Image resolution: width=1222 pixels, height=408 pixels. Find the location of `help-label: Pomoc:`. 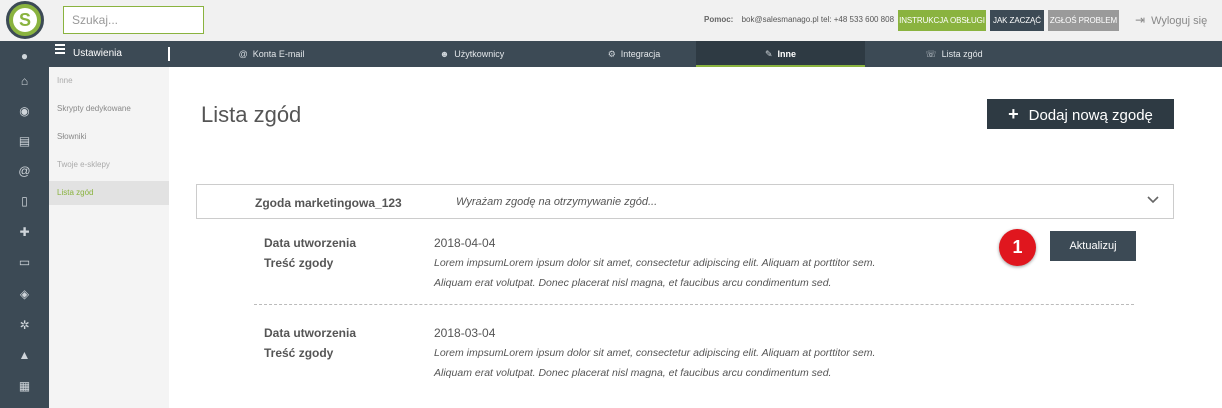

help-label: Pomoc: is located at coordinates (719, 19).